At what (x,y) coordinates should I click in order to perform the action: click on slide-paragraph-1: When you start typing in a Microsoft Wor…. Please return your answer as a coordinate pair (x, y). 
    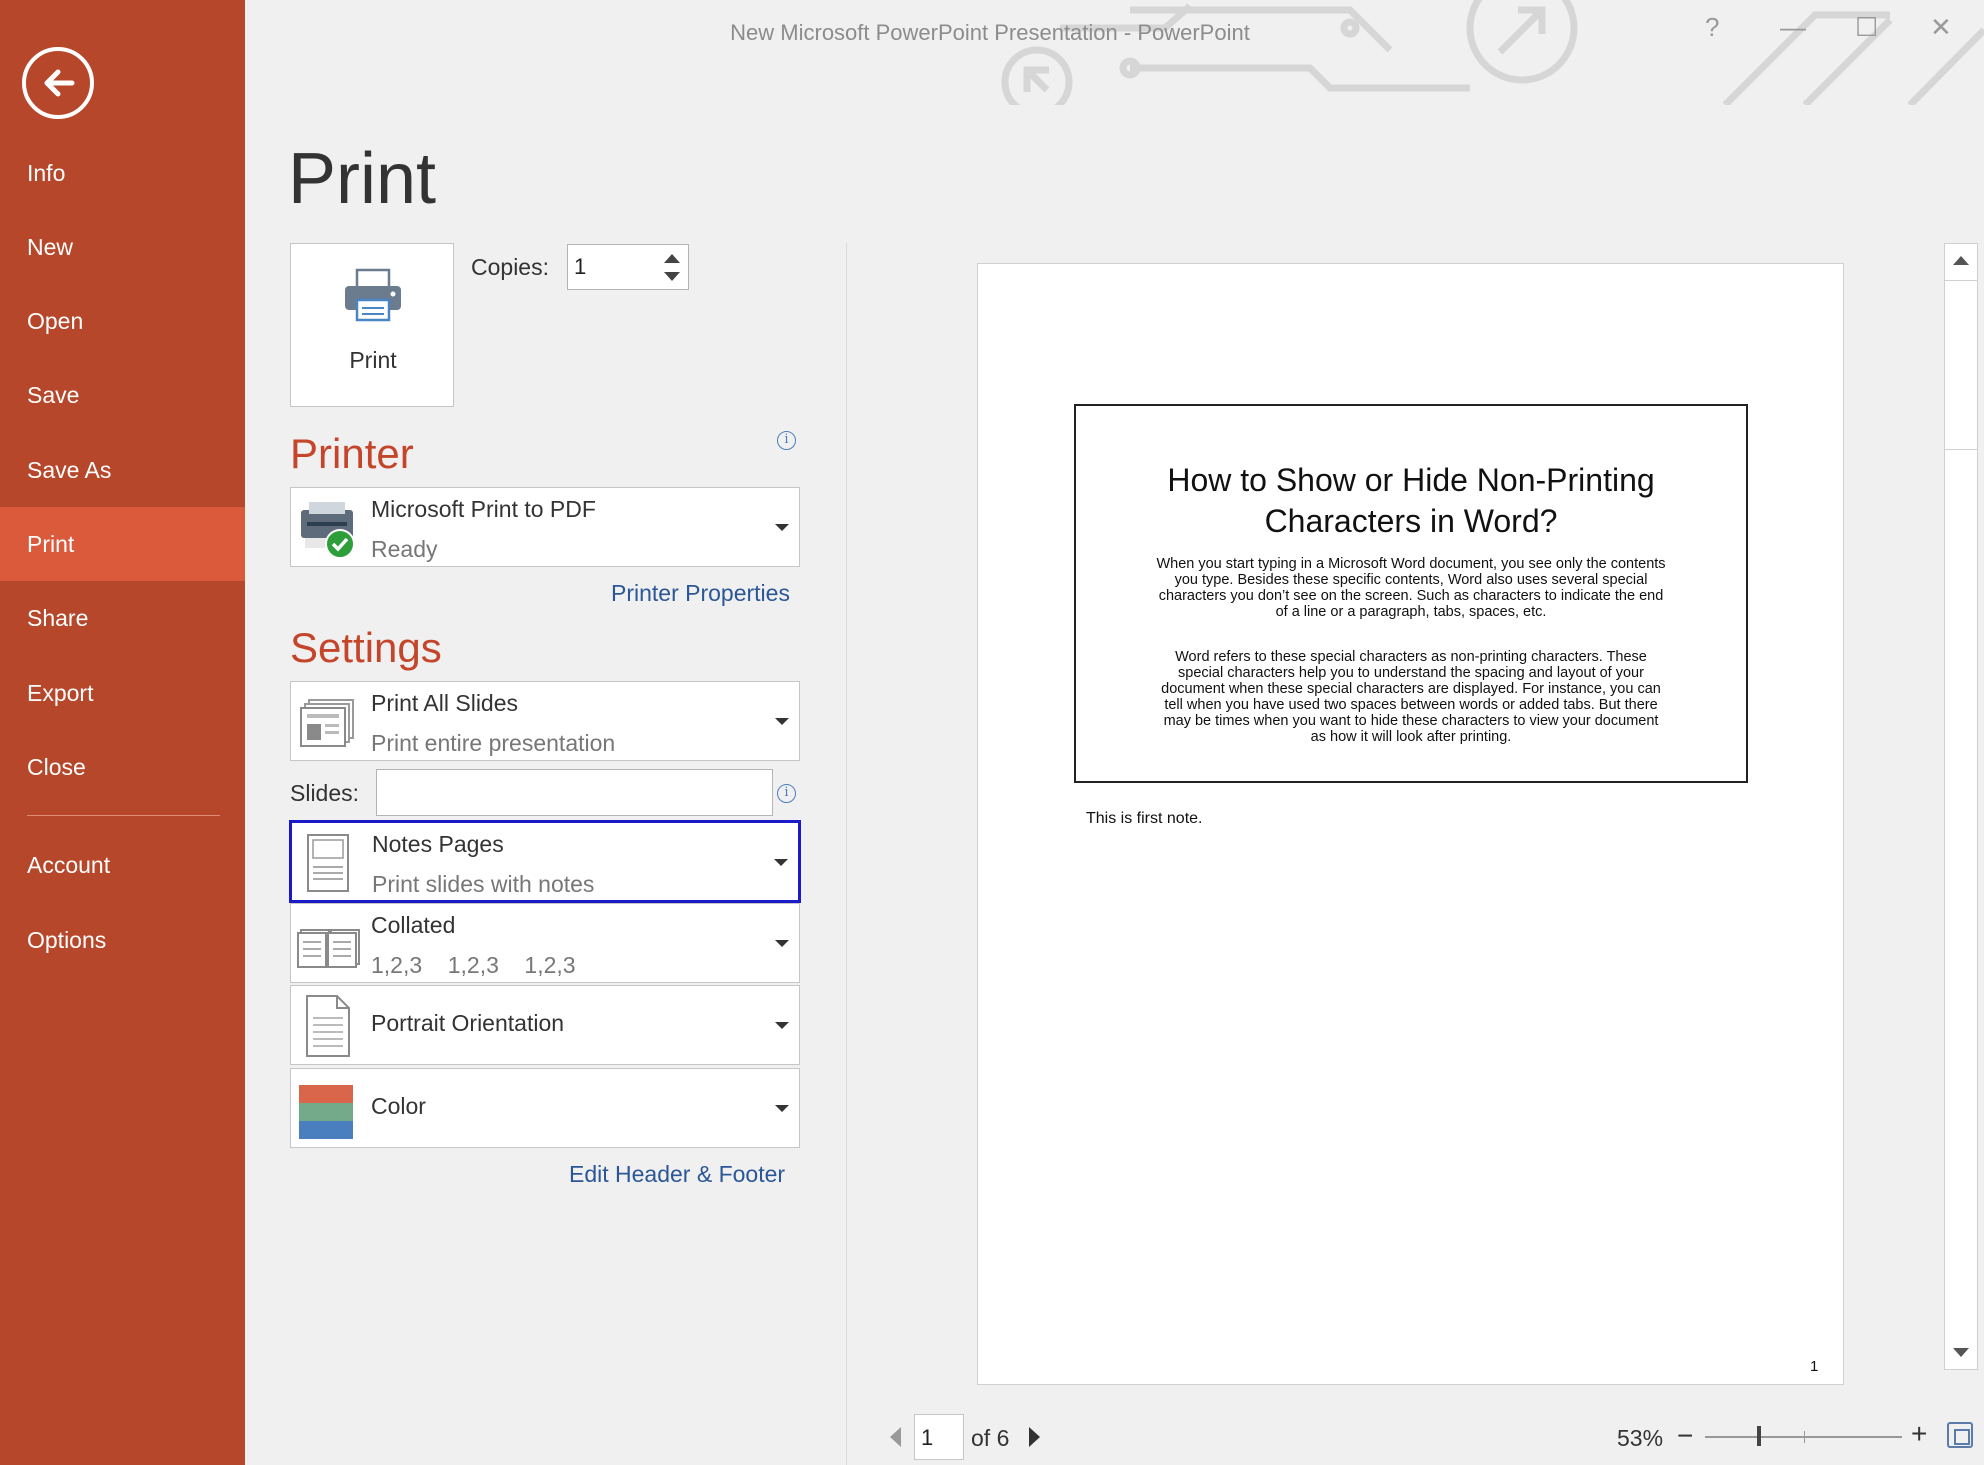
    Looking at the image, I should click on (1411, 588).